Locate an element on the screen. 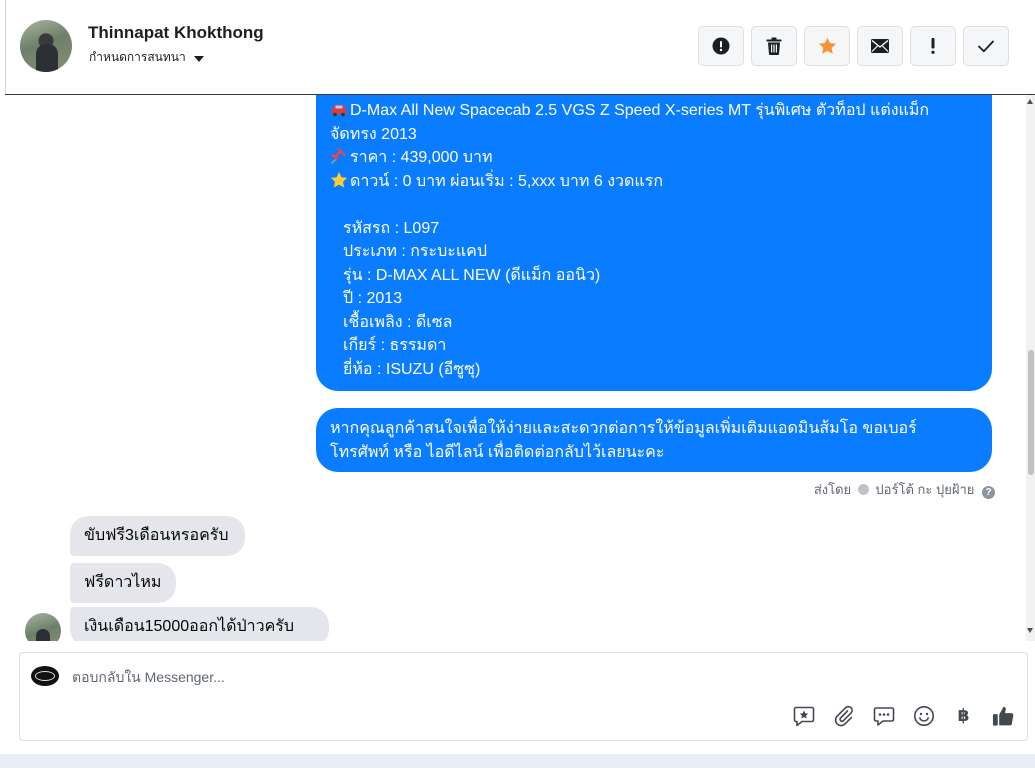  alert-circle-icon is located at coordinates (721, 46).